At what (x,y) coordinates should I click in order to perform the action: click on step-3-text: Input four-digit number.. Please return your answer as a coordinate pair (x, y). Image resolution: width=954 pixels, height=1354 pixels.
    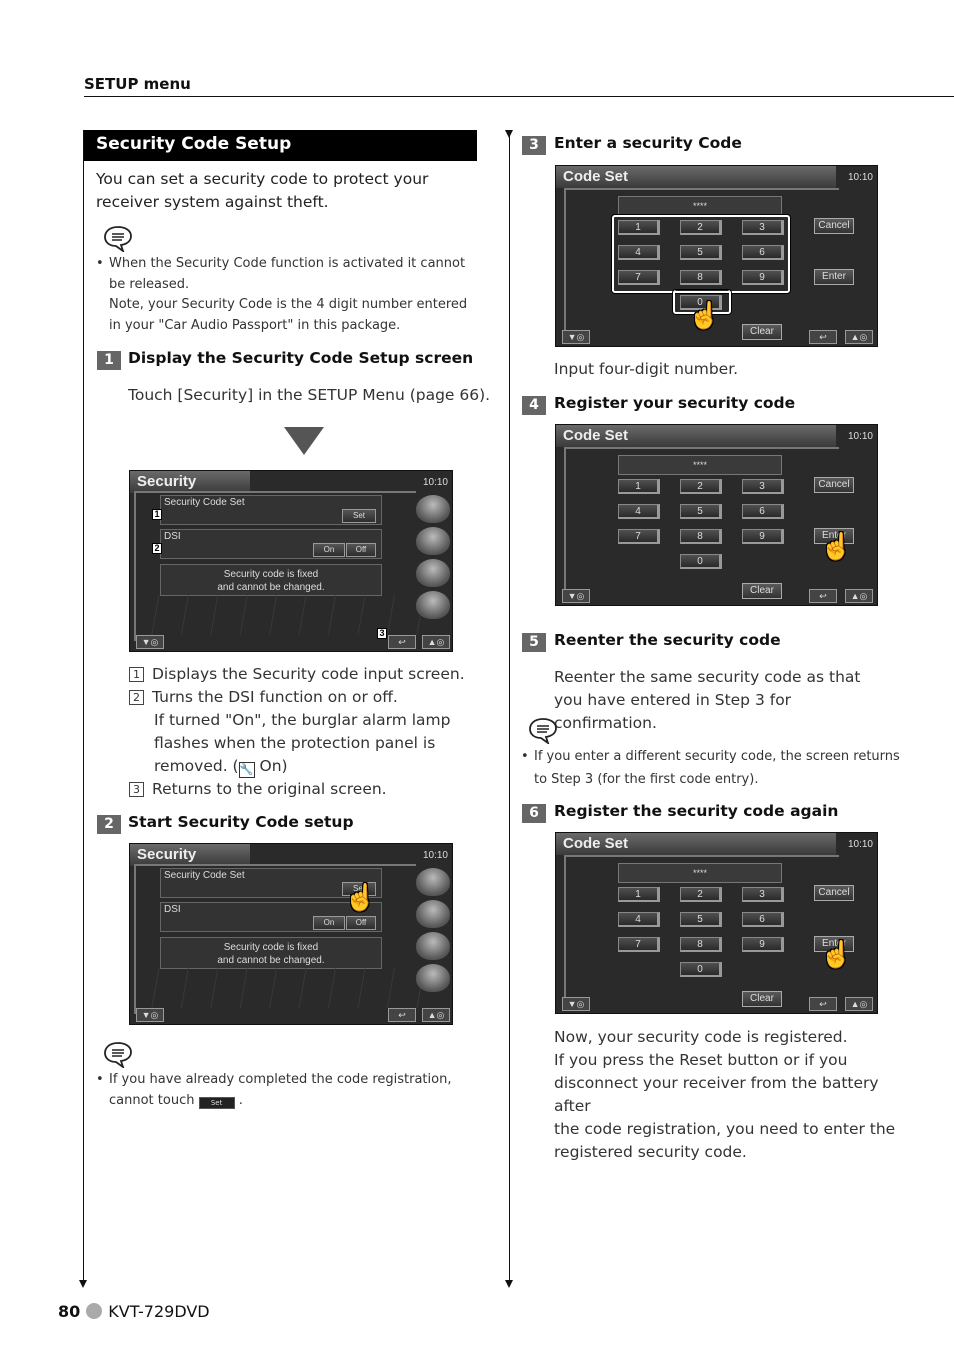
    Looking at the image, I should click on (646, 369).